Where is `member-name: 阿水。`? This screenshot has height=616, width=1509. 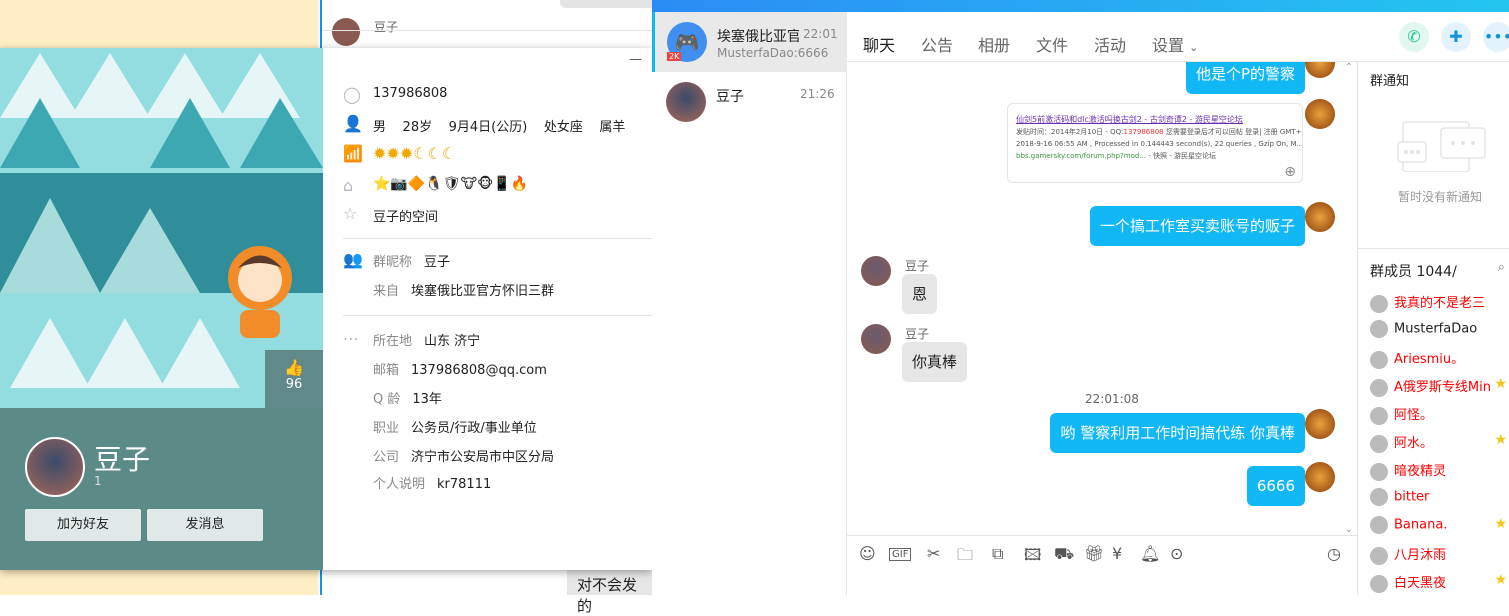 member-name: 阿水。 is located at coordinates (1414, 443).